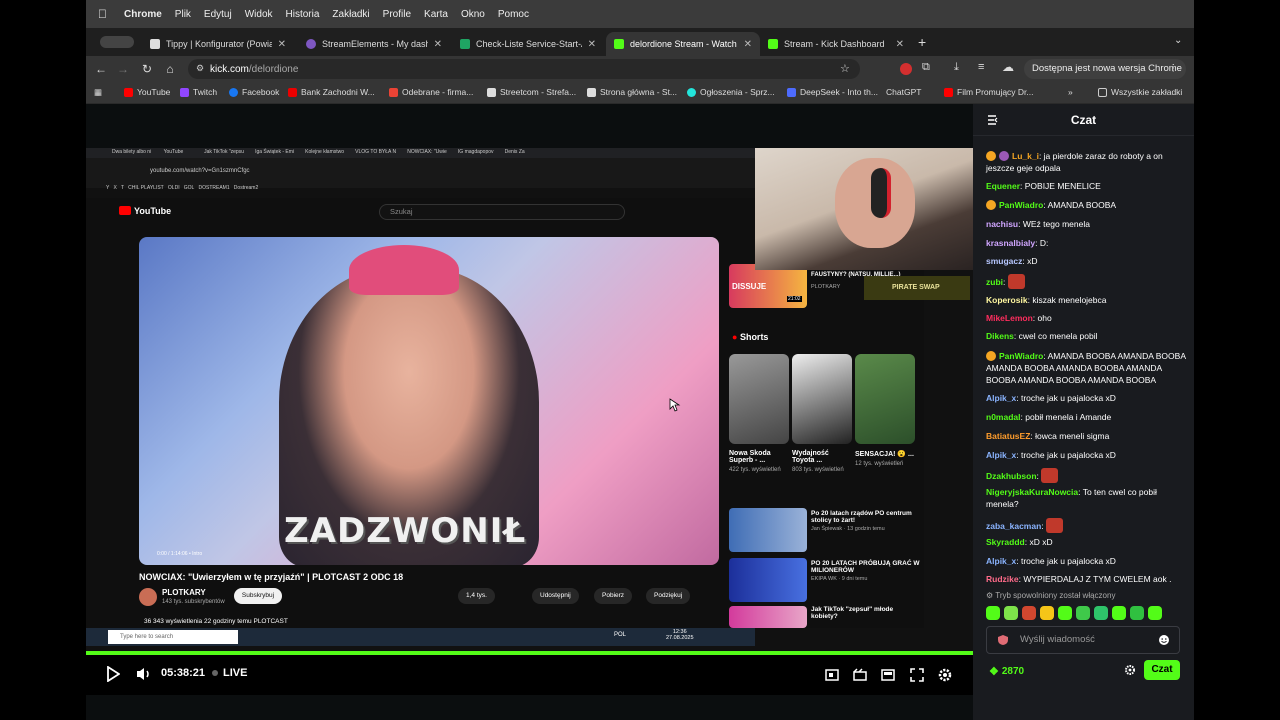 The width and height of the screenshot is (1280, 720). I want to click on tab-delordione-stream: delordione Stream - Watch Li ✕, so click(683, 44).